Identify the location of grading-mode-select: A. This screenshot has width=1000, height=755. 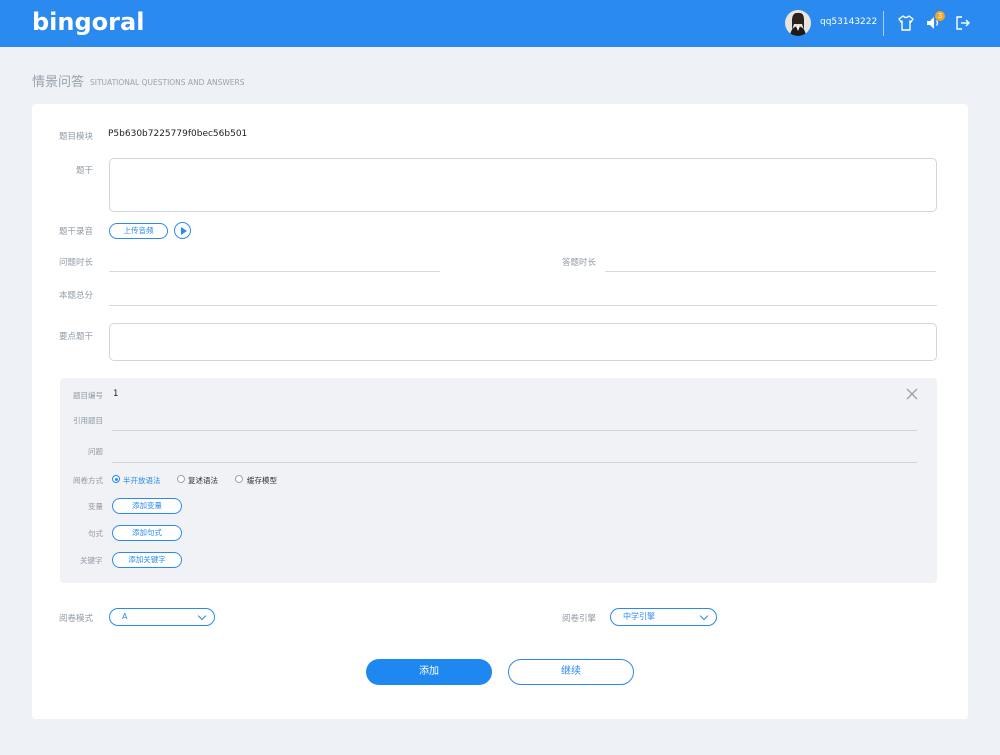
(162, 617).